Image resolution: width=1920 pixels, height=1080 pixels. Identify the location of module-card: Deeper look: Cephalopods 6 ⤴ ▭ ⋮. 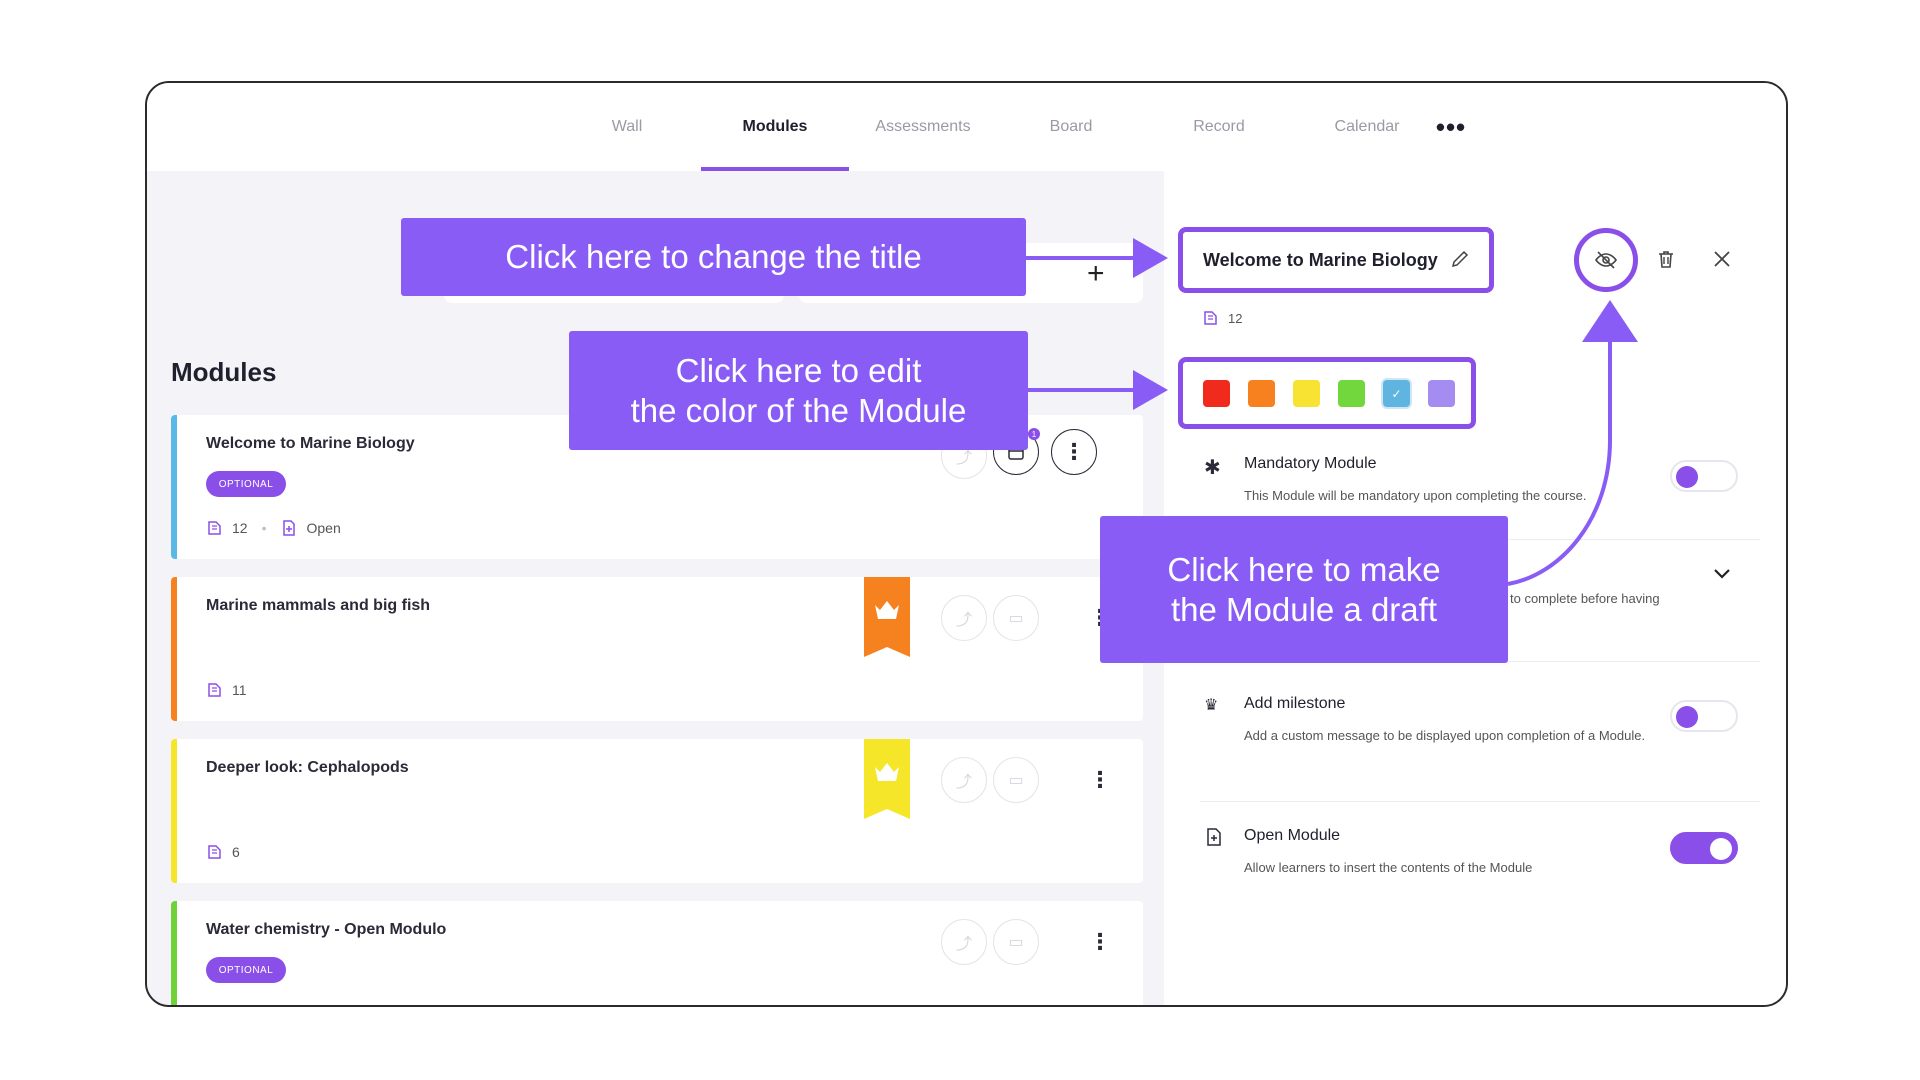
(657, 811).